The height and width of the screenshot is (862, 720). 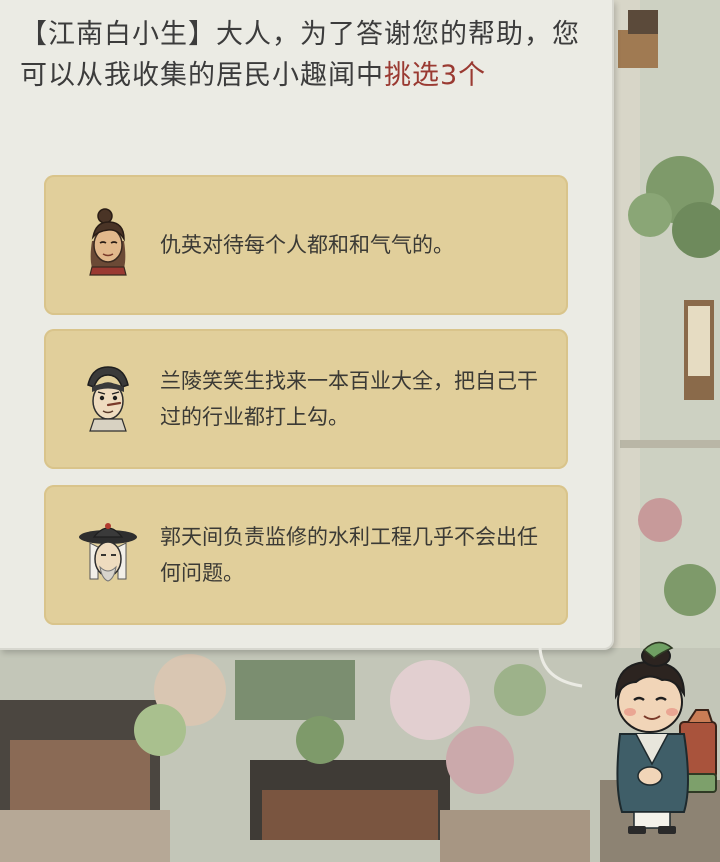 What do you see at coordinates (108, 242) in the screenshot?
I see `qiu-ying-portrait-icon` at bounding box center [108, 242].